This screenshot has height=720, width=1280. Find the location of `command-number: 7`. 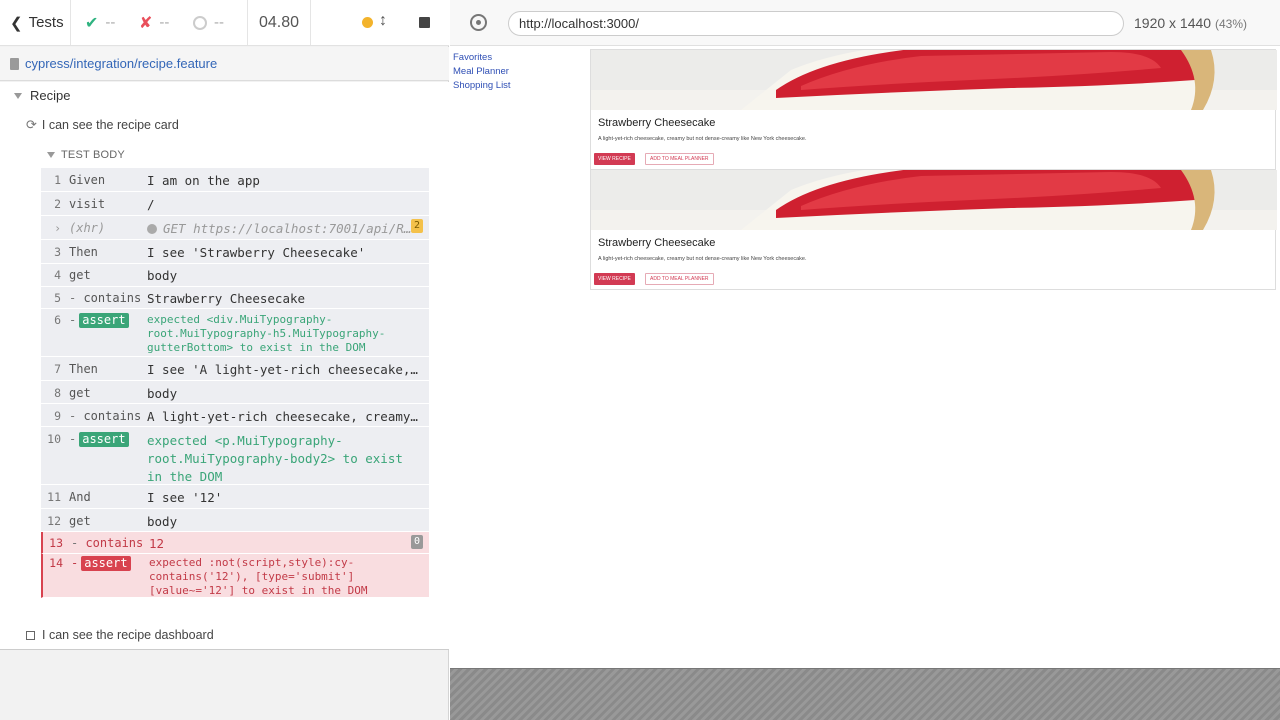

command-number: 7 is located at coordinates (57, 369).